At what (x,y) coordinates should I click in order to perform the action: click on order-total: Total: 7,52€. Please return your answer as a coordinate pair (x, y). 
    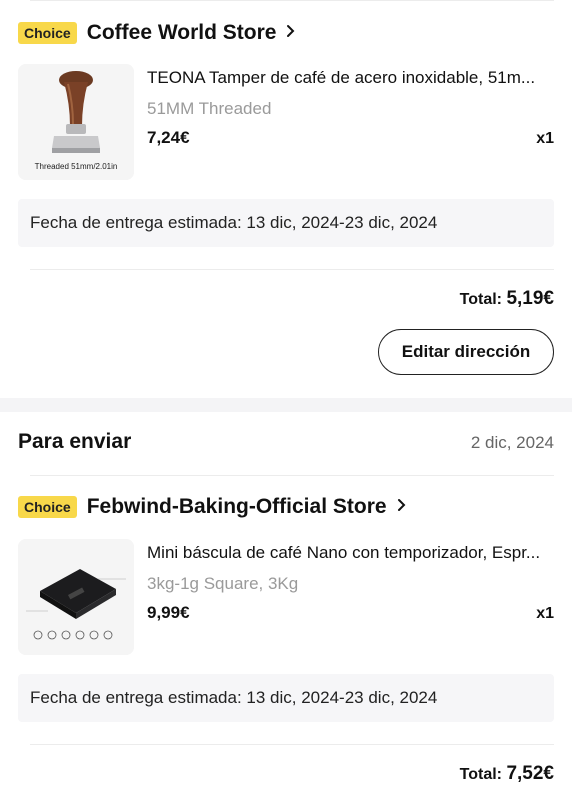
    Looking at the image, I should click on (507, 774).